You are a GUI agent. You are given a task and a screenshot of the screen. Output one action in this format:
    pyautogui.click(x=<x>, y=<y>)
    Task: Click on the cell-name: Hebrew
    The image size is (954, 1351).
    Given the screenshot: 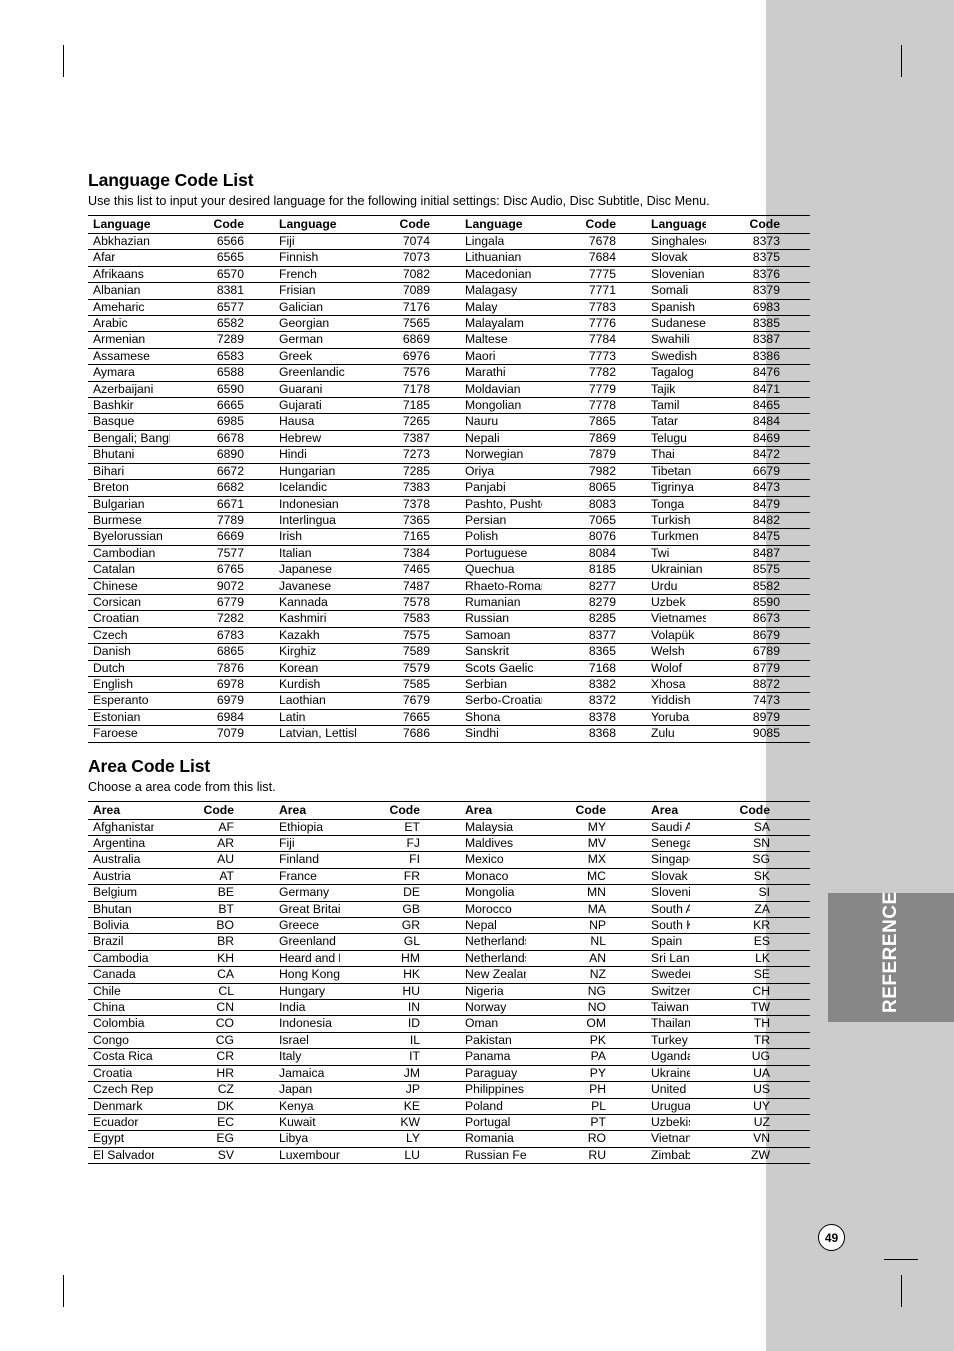 What is the action you would take?
    pyautogui.click(x=315, y=439)
    